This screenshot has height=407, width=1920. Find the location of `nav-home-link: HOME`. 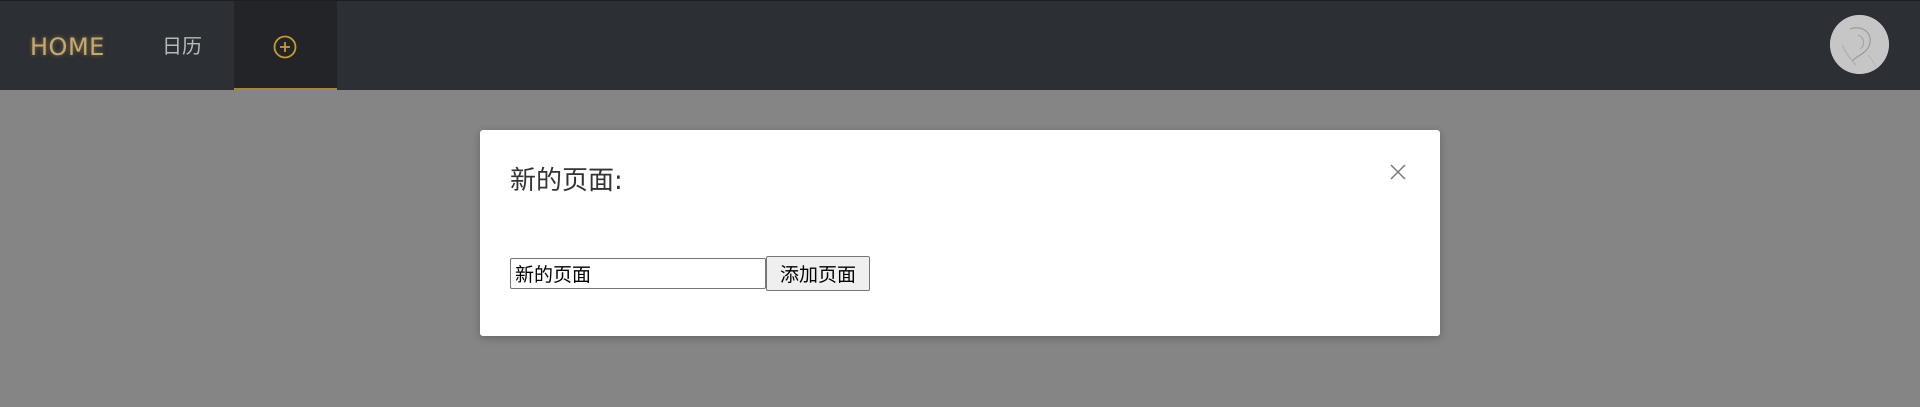

nav-home-link: HOME is located at coordinates (67, 46).